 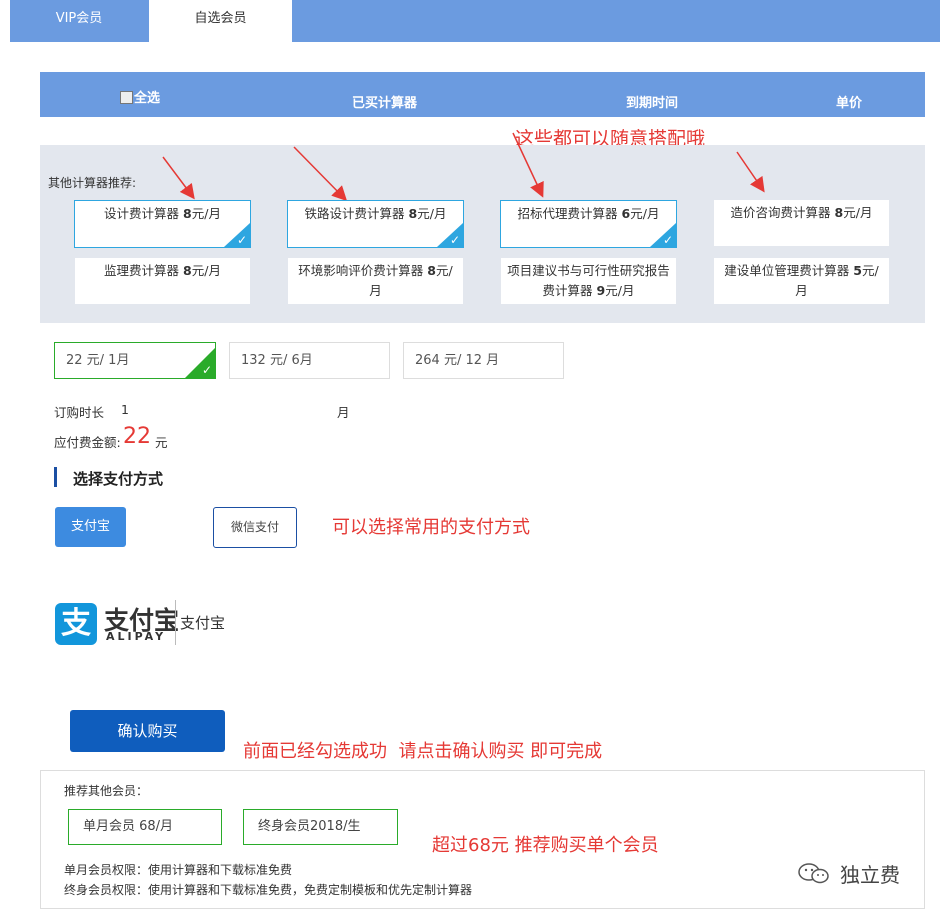 What do you see at coordinates (268, 890) in the screenshot?
I see `lifetime-rights: 终身会员权限：使用计算器和下载标准免费，免费定制模板和优先定制计算器` at bounding box center [268, 890].